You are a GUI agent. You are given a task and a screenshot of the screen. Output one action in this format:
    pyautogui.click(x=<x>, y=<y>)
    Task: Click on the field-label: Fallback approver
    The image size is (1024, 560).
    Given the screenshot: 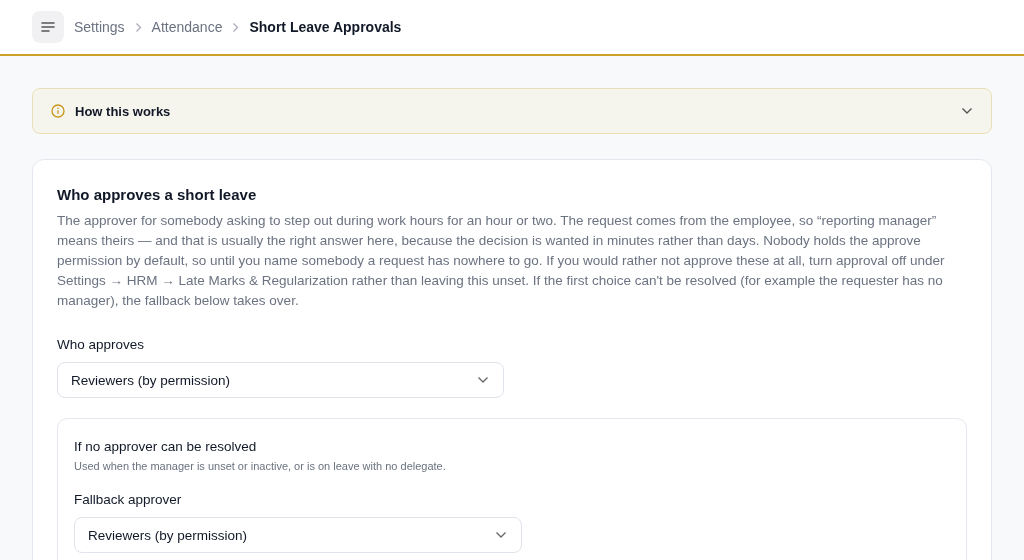 What is the action you would take?
    pyautogui.click(x=128, y=499)
    